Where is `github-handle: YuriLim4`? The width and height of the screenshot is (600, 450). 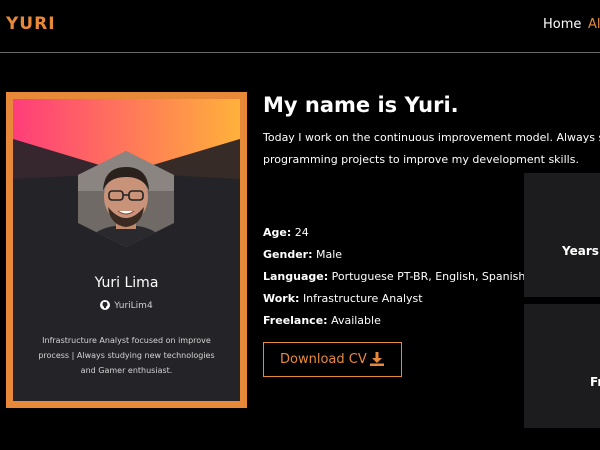
github-handle: YuriLim4 is located at coordinates (133, 306).